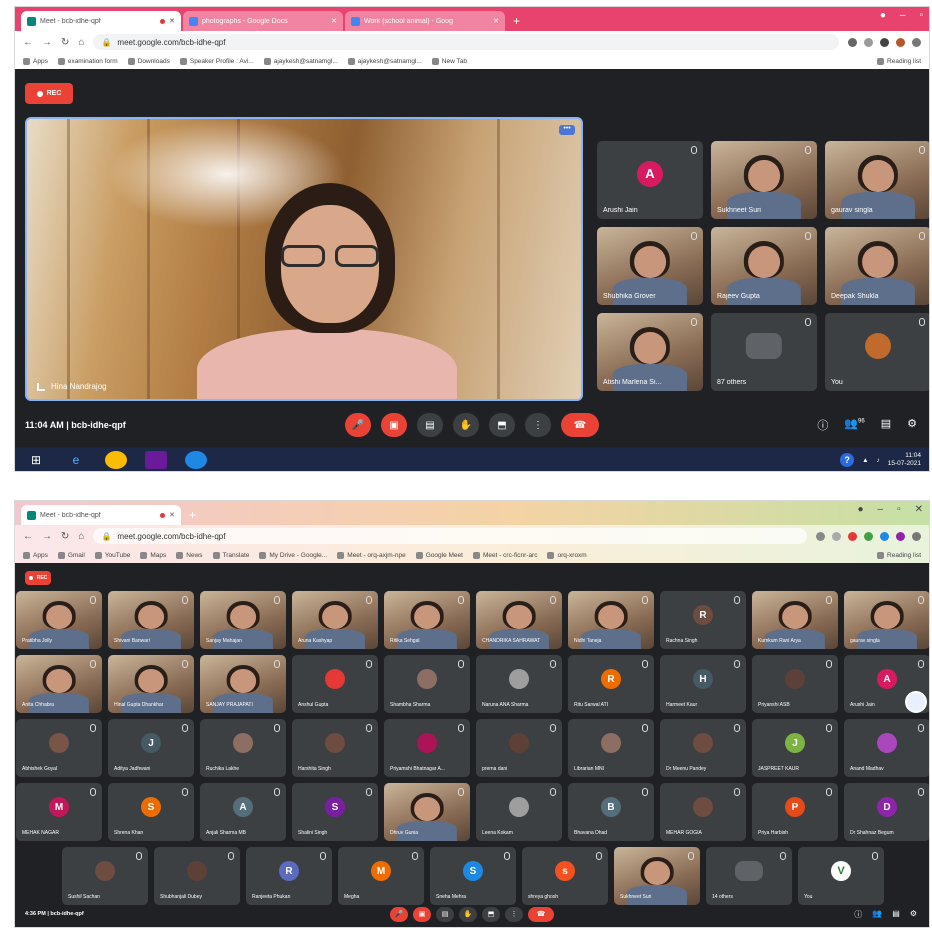  I want to click on forward-icon: →, so click(47, 536).